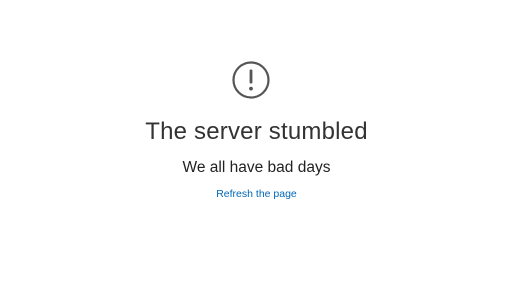 The width and height of the screenshot is (513, 305). What do you see at coordinates (256, 167) in the screenshot?
I see `error-subtitle: We all have bad days` at bounding box center [256, 167].